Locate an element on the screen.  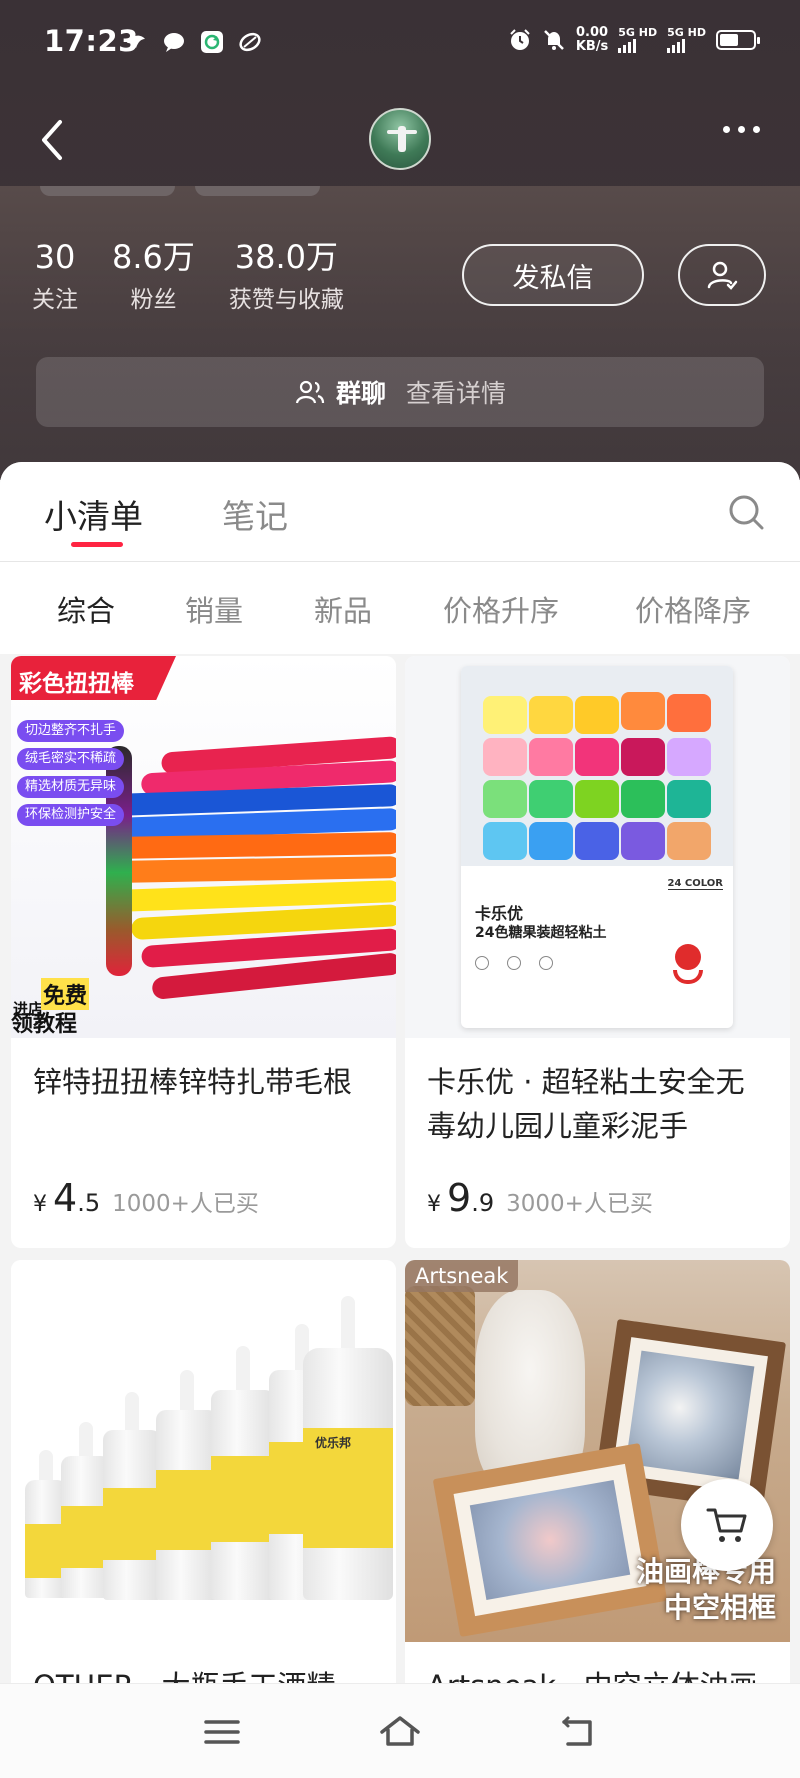
badge-tutorial: 领教程 is located at coordinates (44, 1024).